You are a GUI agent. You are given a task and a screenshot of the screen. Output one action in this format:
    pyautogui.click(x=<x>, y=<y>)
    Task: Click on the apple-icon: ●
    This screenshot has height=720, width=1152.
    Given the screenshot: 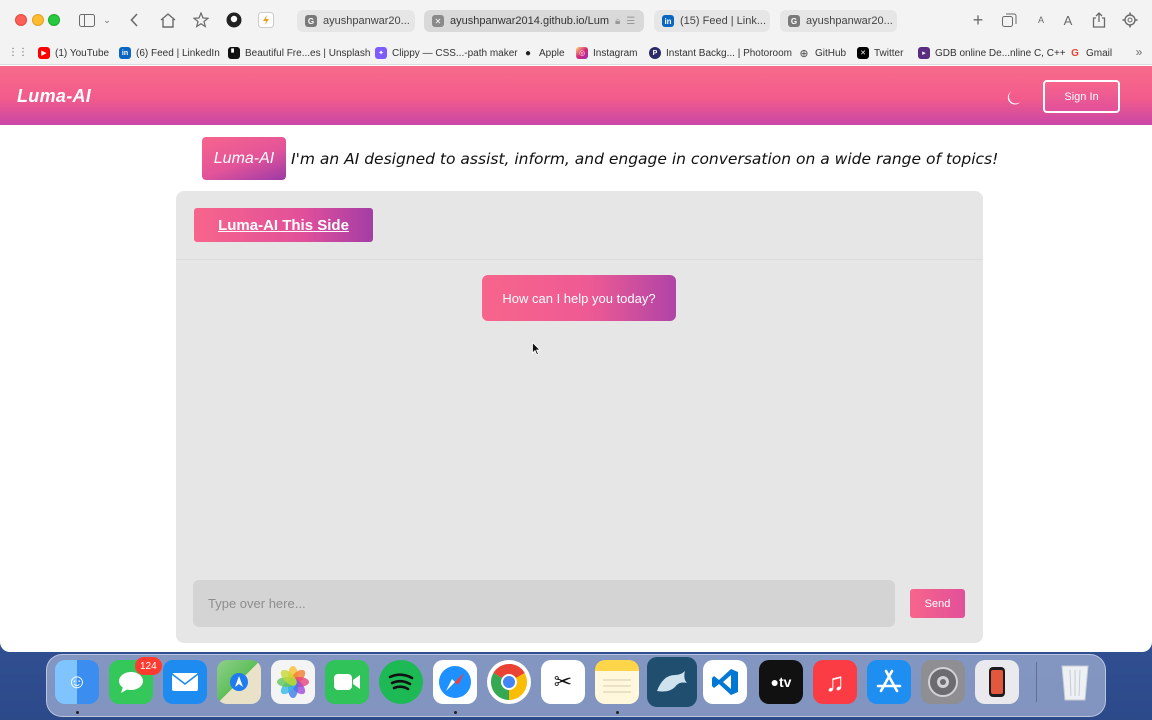 What is the action you would take?
    pyautogui.click(x=528, y=53)
    